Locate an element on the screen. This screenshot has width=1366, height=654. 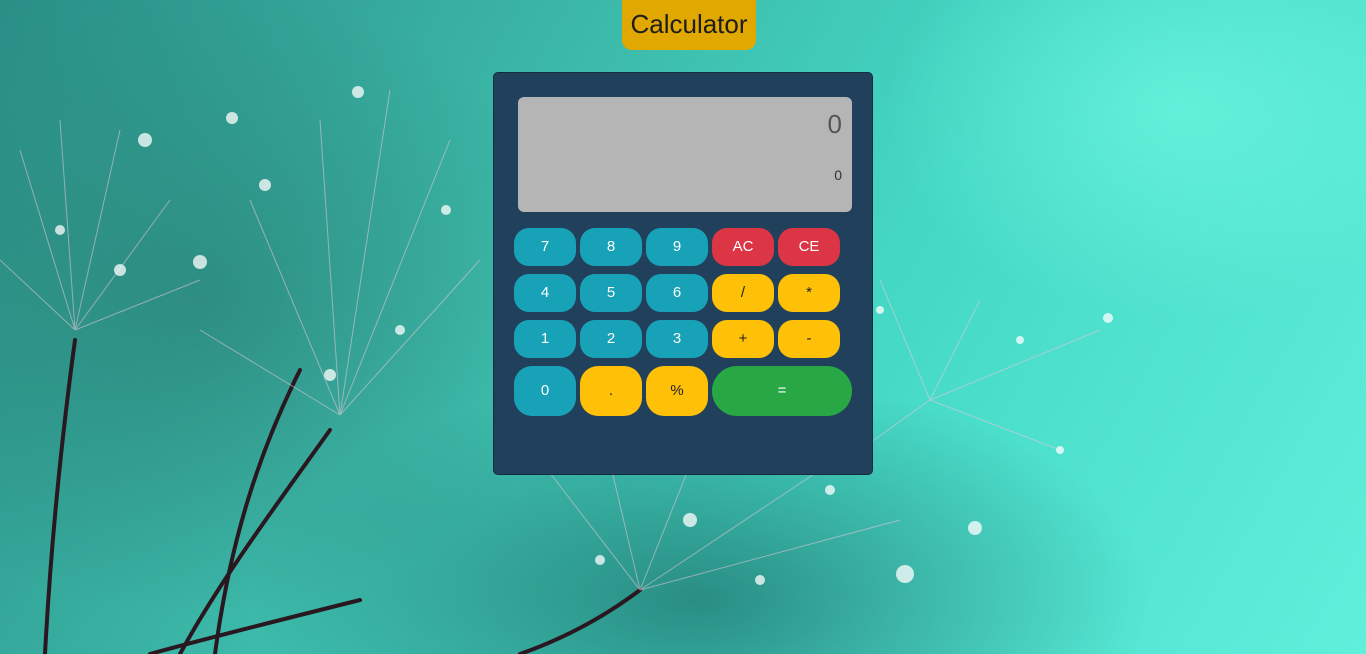
subtract-button: - is located at coordinates (809, 339).